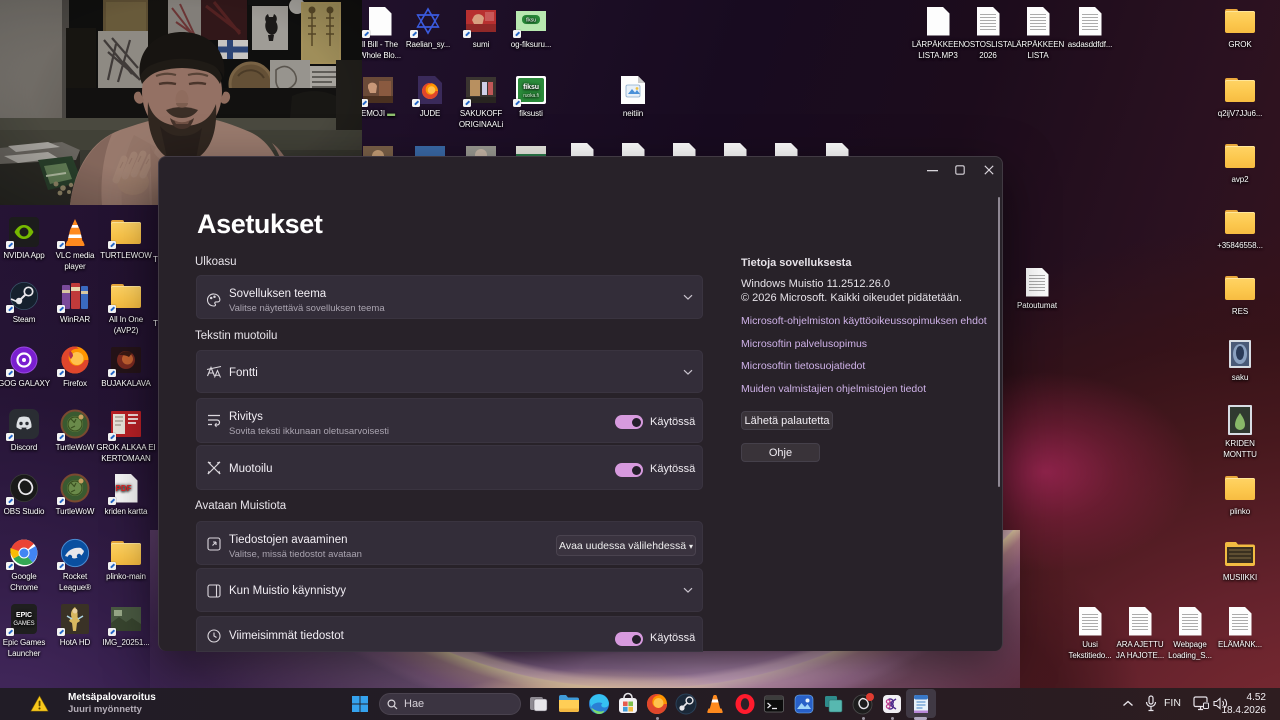 This screenshot has height=720, width=1280. I want to click on svg-text: EPIC, so click(24, 615).